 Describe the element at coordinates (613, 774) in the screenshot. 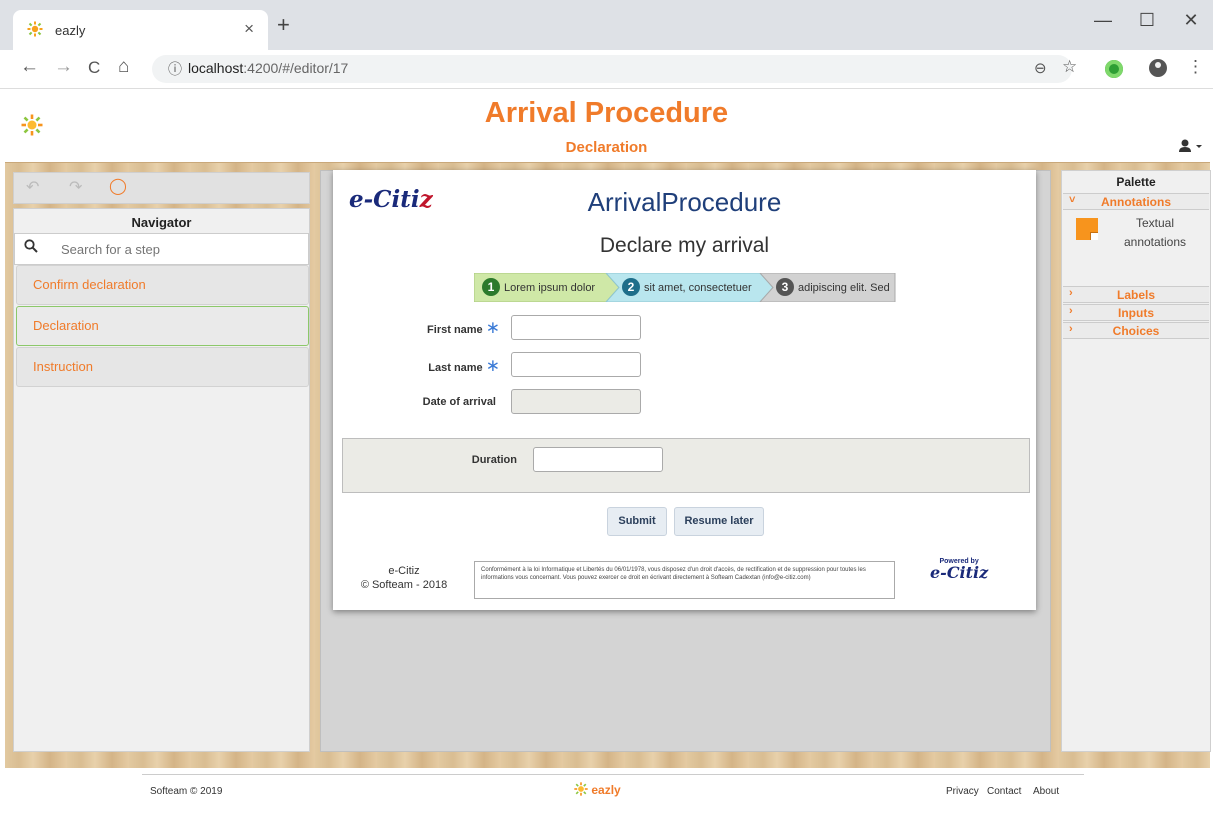

I see `footer-divider` at that location.